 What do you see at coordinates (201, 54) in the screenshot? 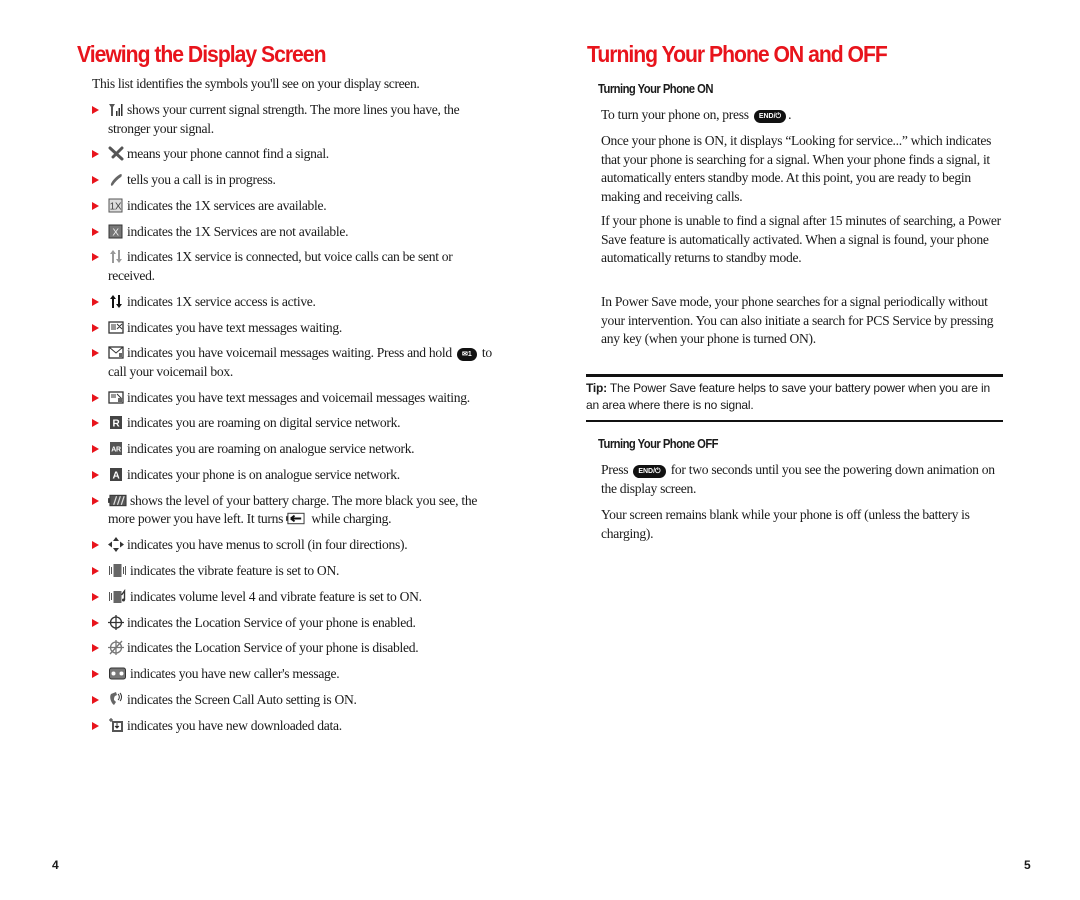
I see `page-title: Viewing the Display Screen` at bounding box center [201, 54].